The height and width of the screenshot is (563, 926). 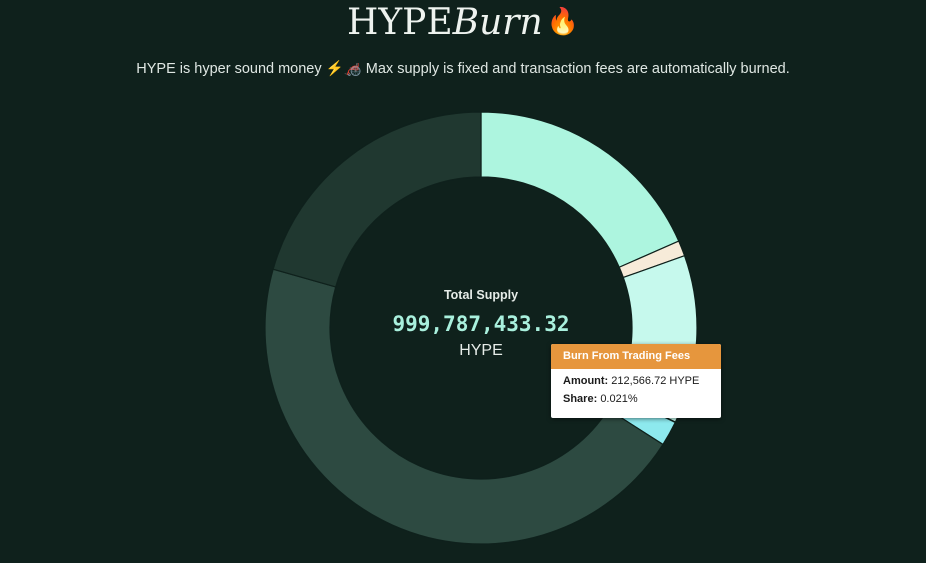 What do you see at coordinates (481, 324) in the screenshot?
I see `total-supply-value: 999,787,433.32` at bounding box center [481, 324].